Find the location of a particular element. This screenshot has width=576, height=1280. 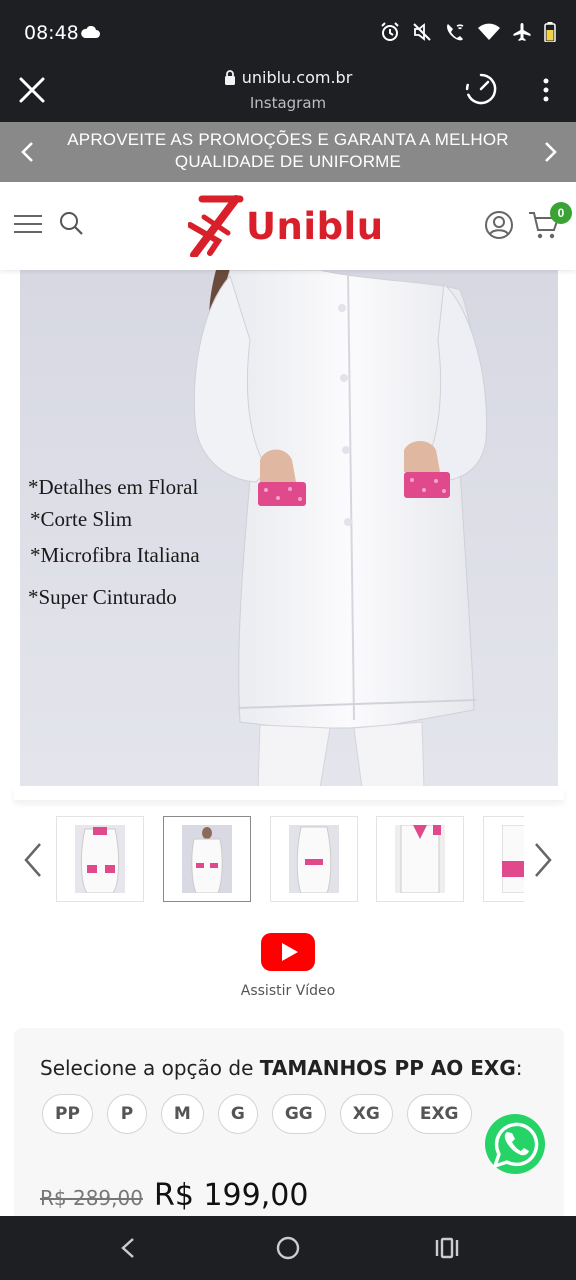

feature-item: *Detalhes em Floral is located at coordinates (113, 487).